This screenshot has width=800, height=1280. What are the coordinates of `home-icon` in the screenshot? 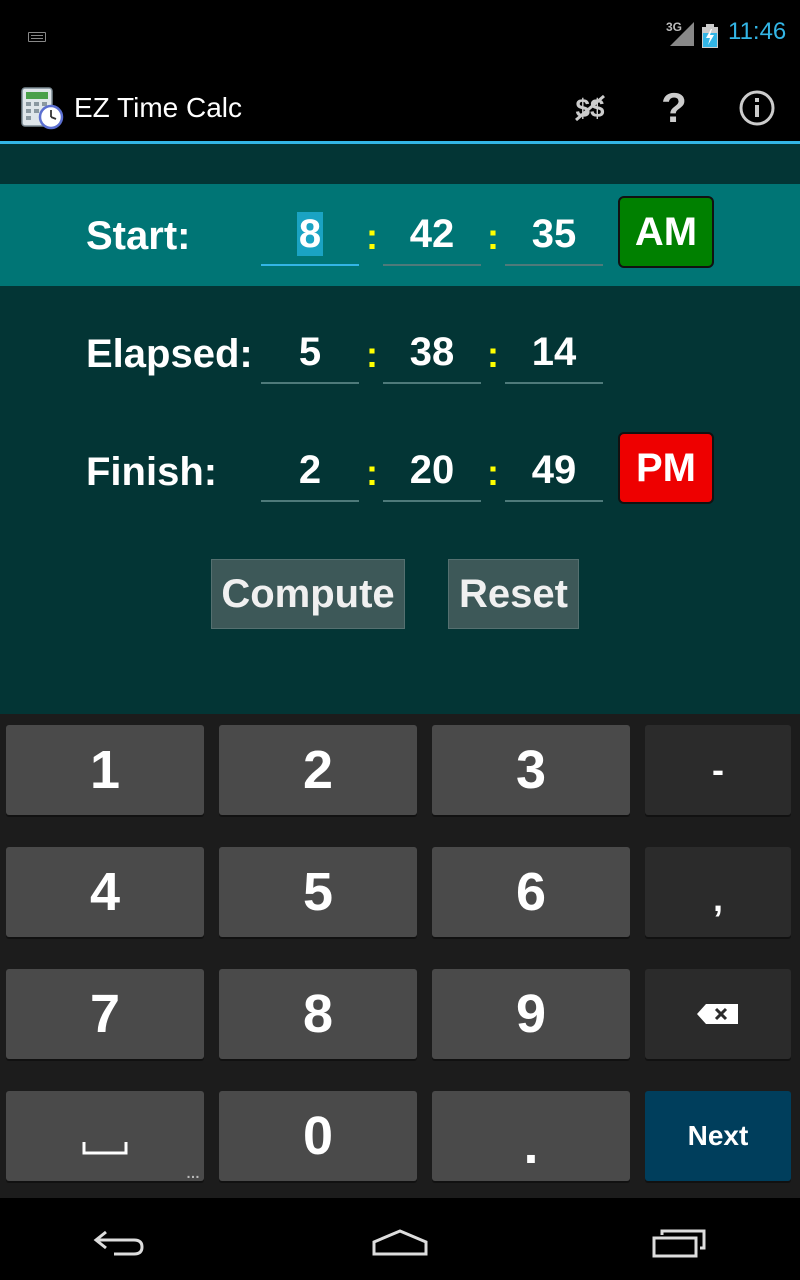 It's located at (400, 1242).